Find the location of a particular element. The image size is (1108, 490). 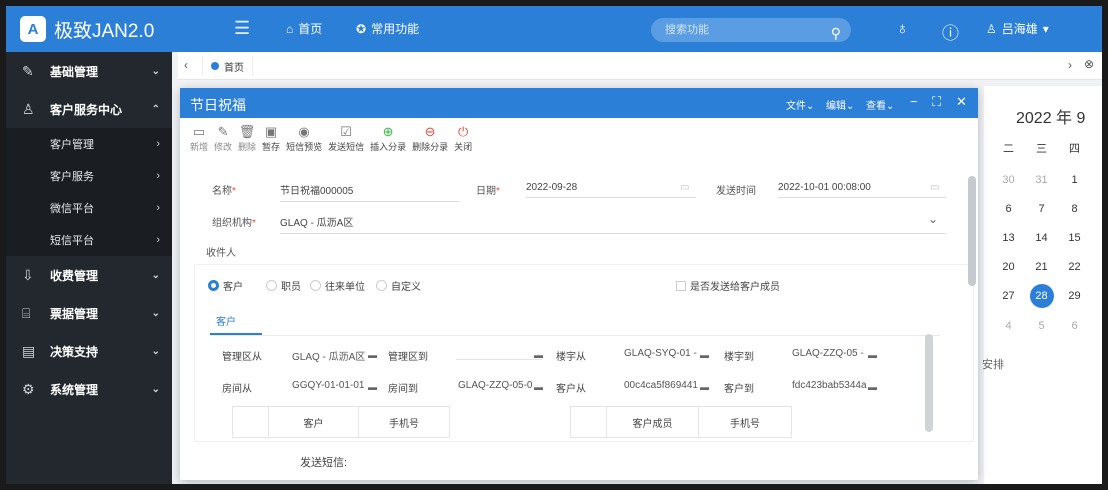

download-icon: ⇩ is located at coordinates (28, 274).